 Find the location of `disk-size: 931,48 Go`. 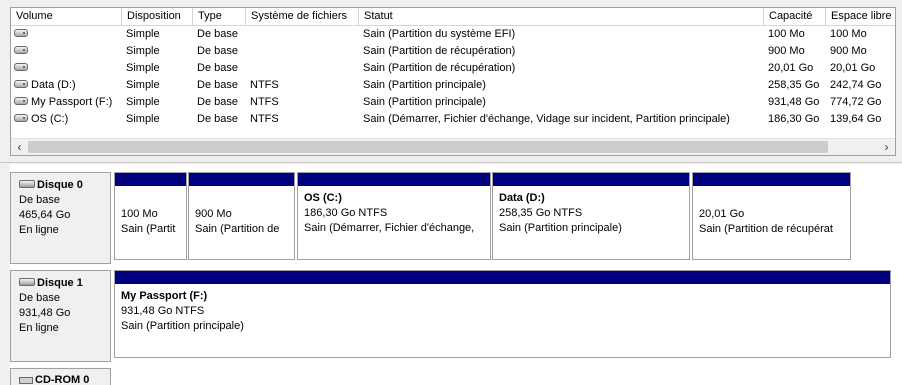

disk-size: 931,48 Go is located at coordinates (45, 313).